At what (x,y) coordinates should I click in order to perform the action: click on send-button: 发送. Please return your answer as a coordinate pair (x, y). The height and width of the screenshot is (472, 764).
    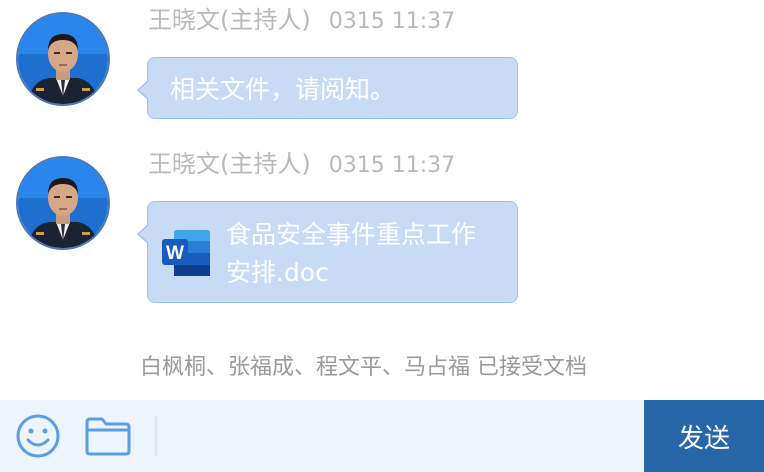
    Looking at the image, I should click on (704, 436).